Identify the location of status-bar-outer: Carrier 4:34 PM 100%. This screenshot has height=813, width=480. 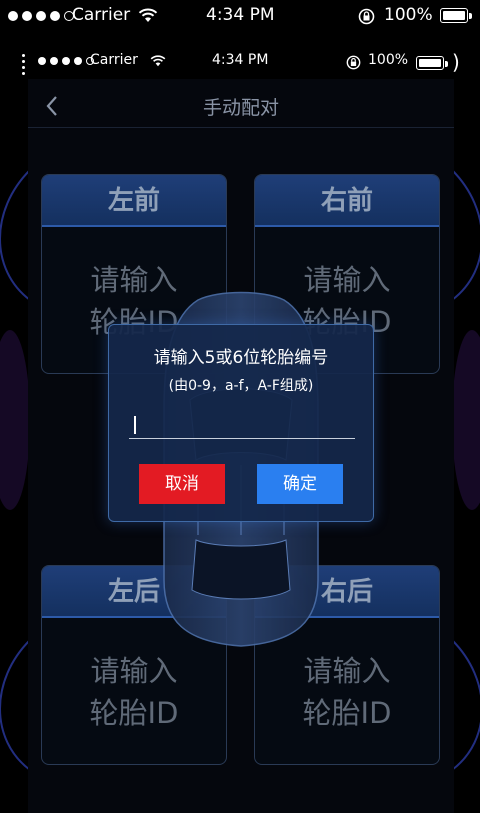
(240, 16).